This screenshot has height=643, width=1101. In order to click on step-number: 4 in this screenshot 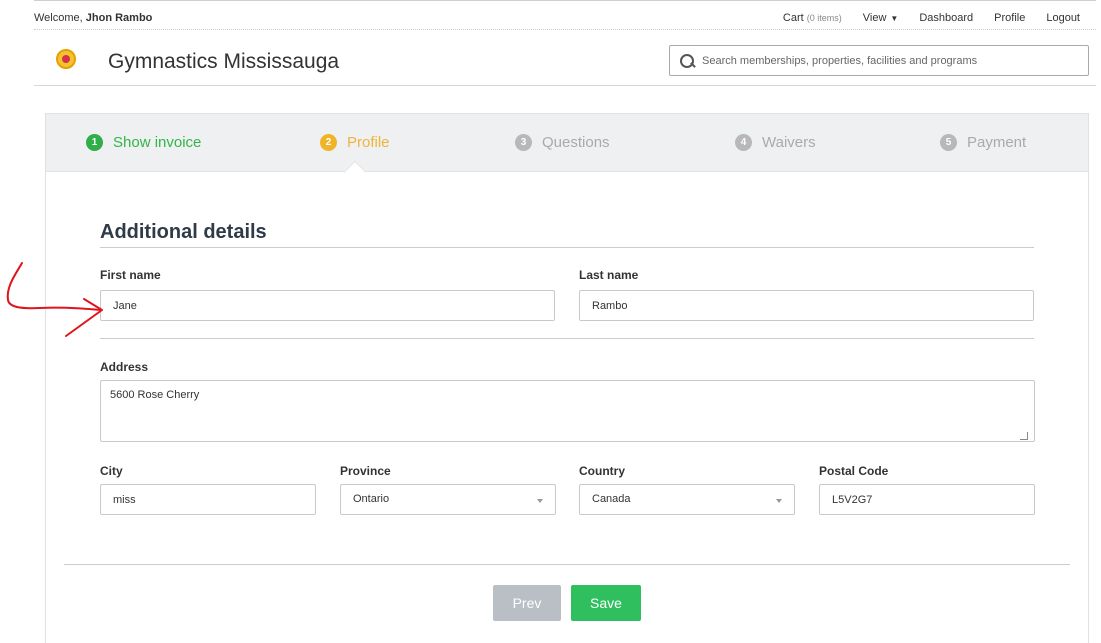, I will do `click(743, 142)`.